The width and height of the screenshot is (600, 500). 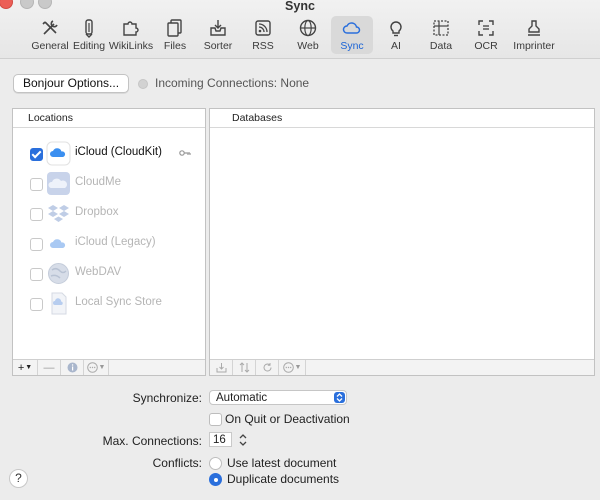 I want to click on add-location-label: +, so click(x=21, y=367).